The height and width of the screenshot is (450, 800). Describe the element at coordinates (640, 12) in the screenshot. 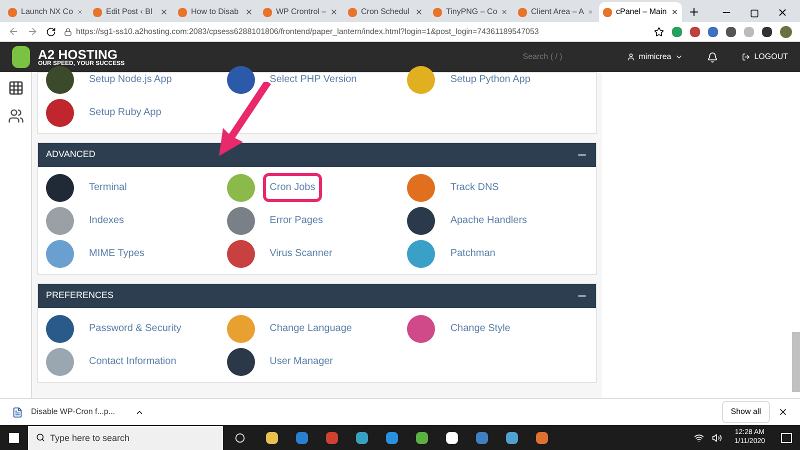

I see `browser-tab: cPanel – Main` at that location.